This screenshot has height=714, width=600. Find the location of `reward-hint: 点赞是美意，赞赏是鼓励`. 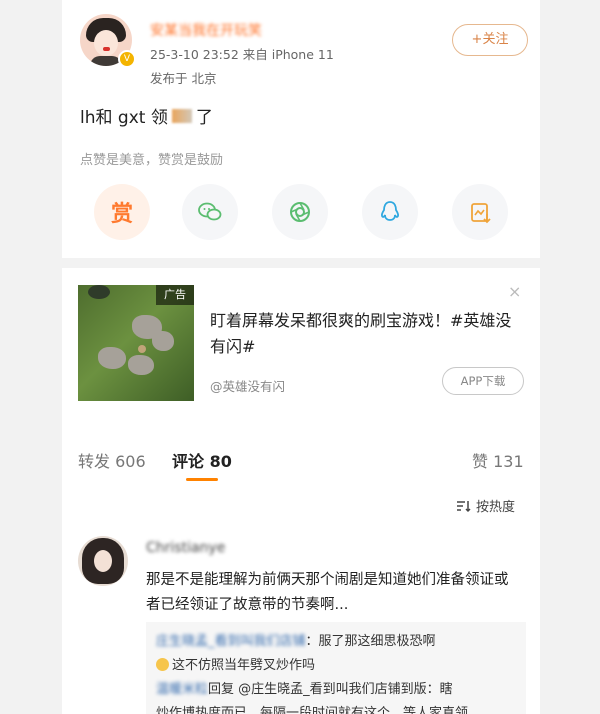

reward-hint: 点赞是美意，赞赏是鼓励 is located at coordinates (152, 160).